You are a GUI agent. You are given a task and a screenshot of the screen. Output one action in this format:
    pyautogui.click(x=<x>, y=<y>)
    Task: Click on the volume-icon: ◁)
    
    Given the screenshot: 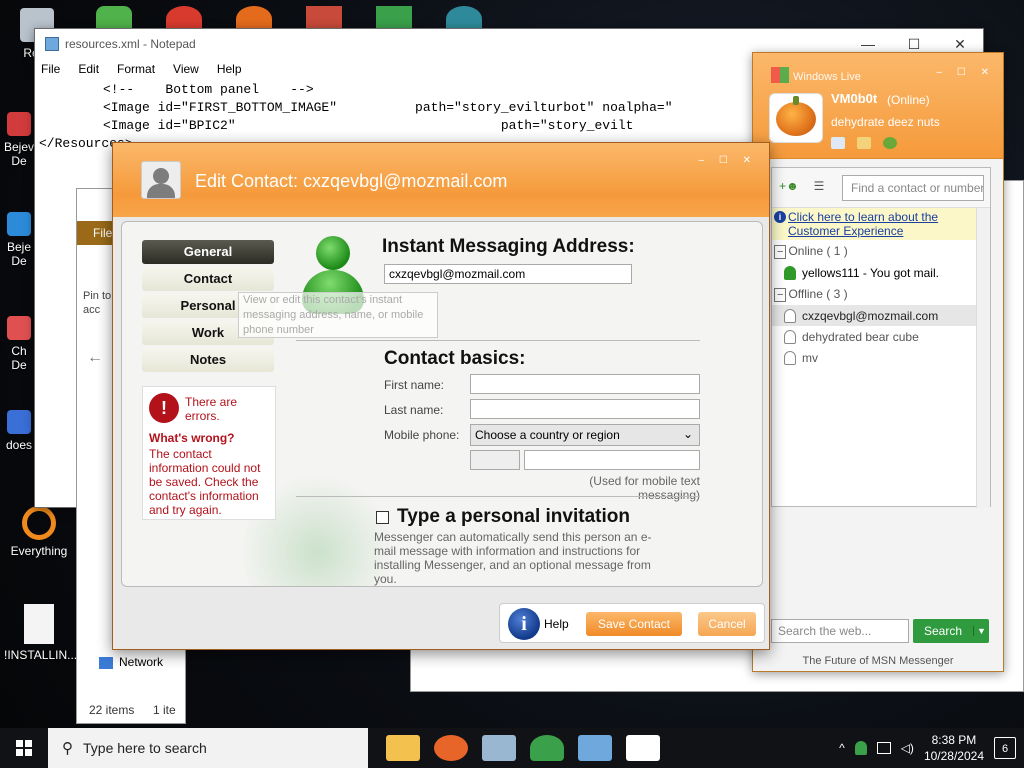 What is the action you would take?
    pyautogui.click(x=907, y=748)
    